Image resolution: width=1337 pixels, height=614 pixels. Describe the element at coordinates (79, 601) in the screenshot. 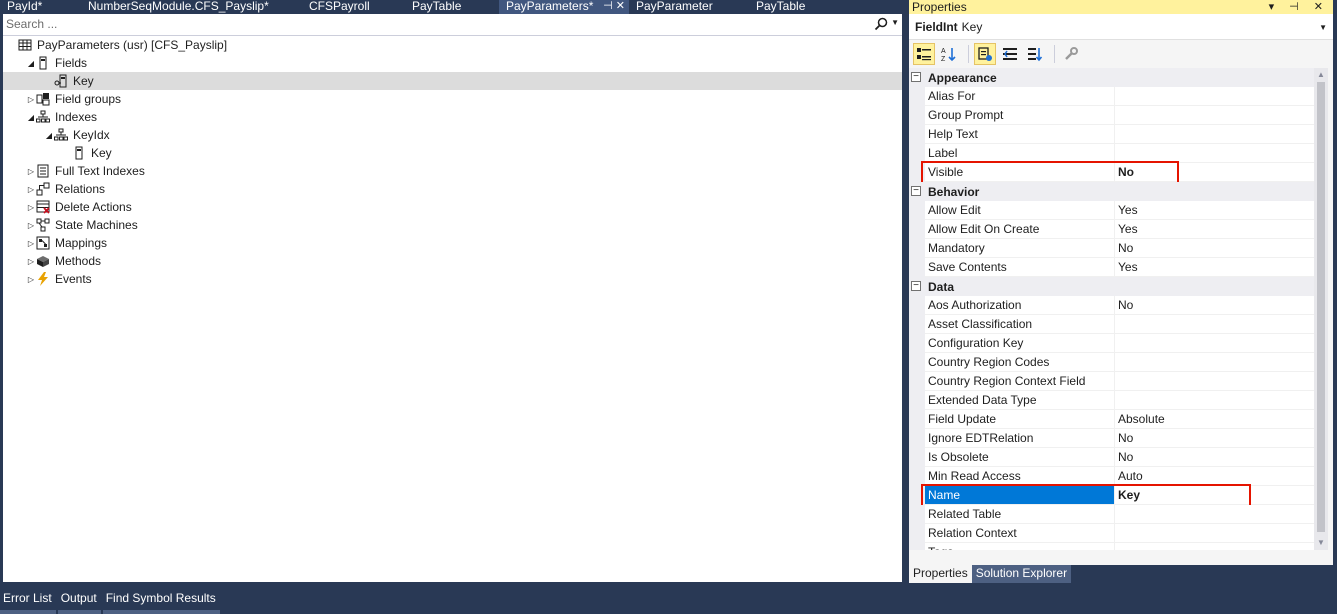

I see `bottom-tab-output: Output` at that location.